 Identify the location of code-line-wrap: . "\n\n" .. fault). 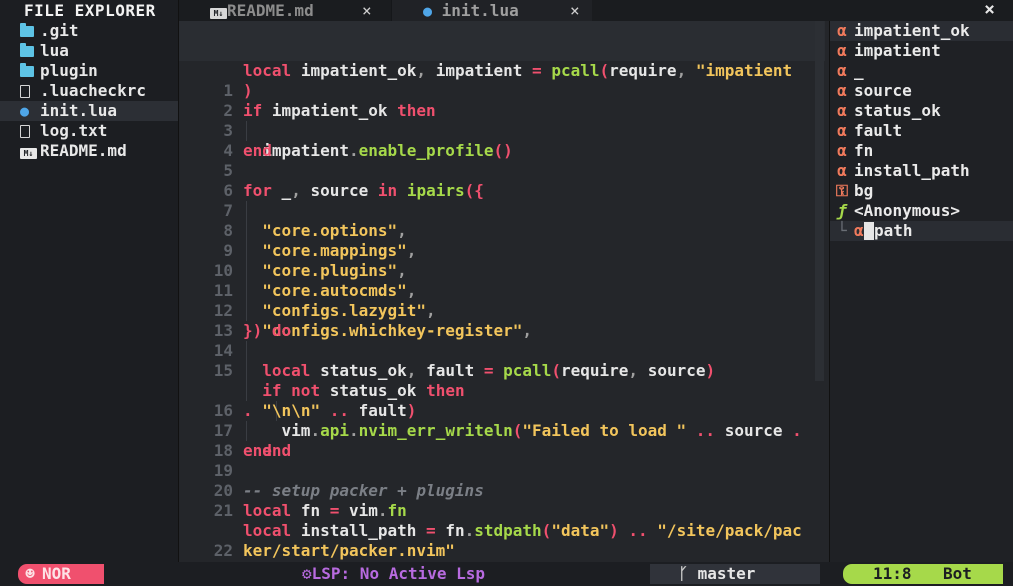
(502, 390).